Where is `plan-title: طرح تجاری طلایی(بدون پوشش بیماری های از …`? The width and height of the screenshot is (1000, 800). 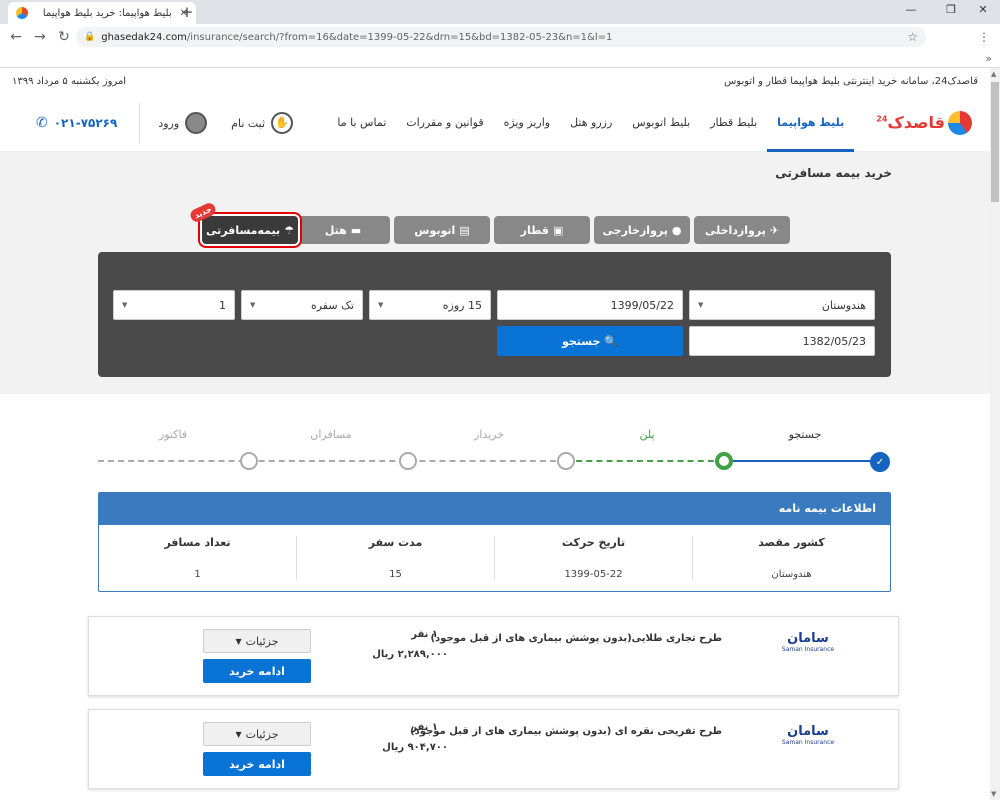
plan-title: طرح تجاری طلایی(بدون پوشش بیماری های از … is located at coordinates (576, 638).